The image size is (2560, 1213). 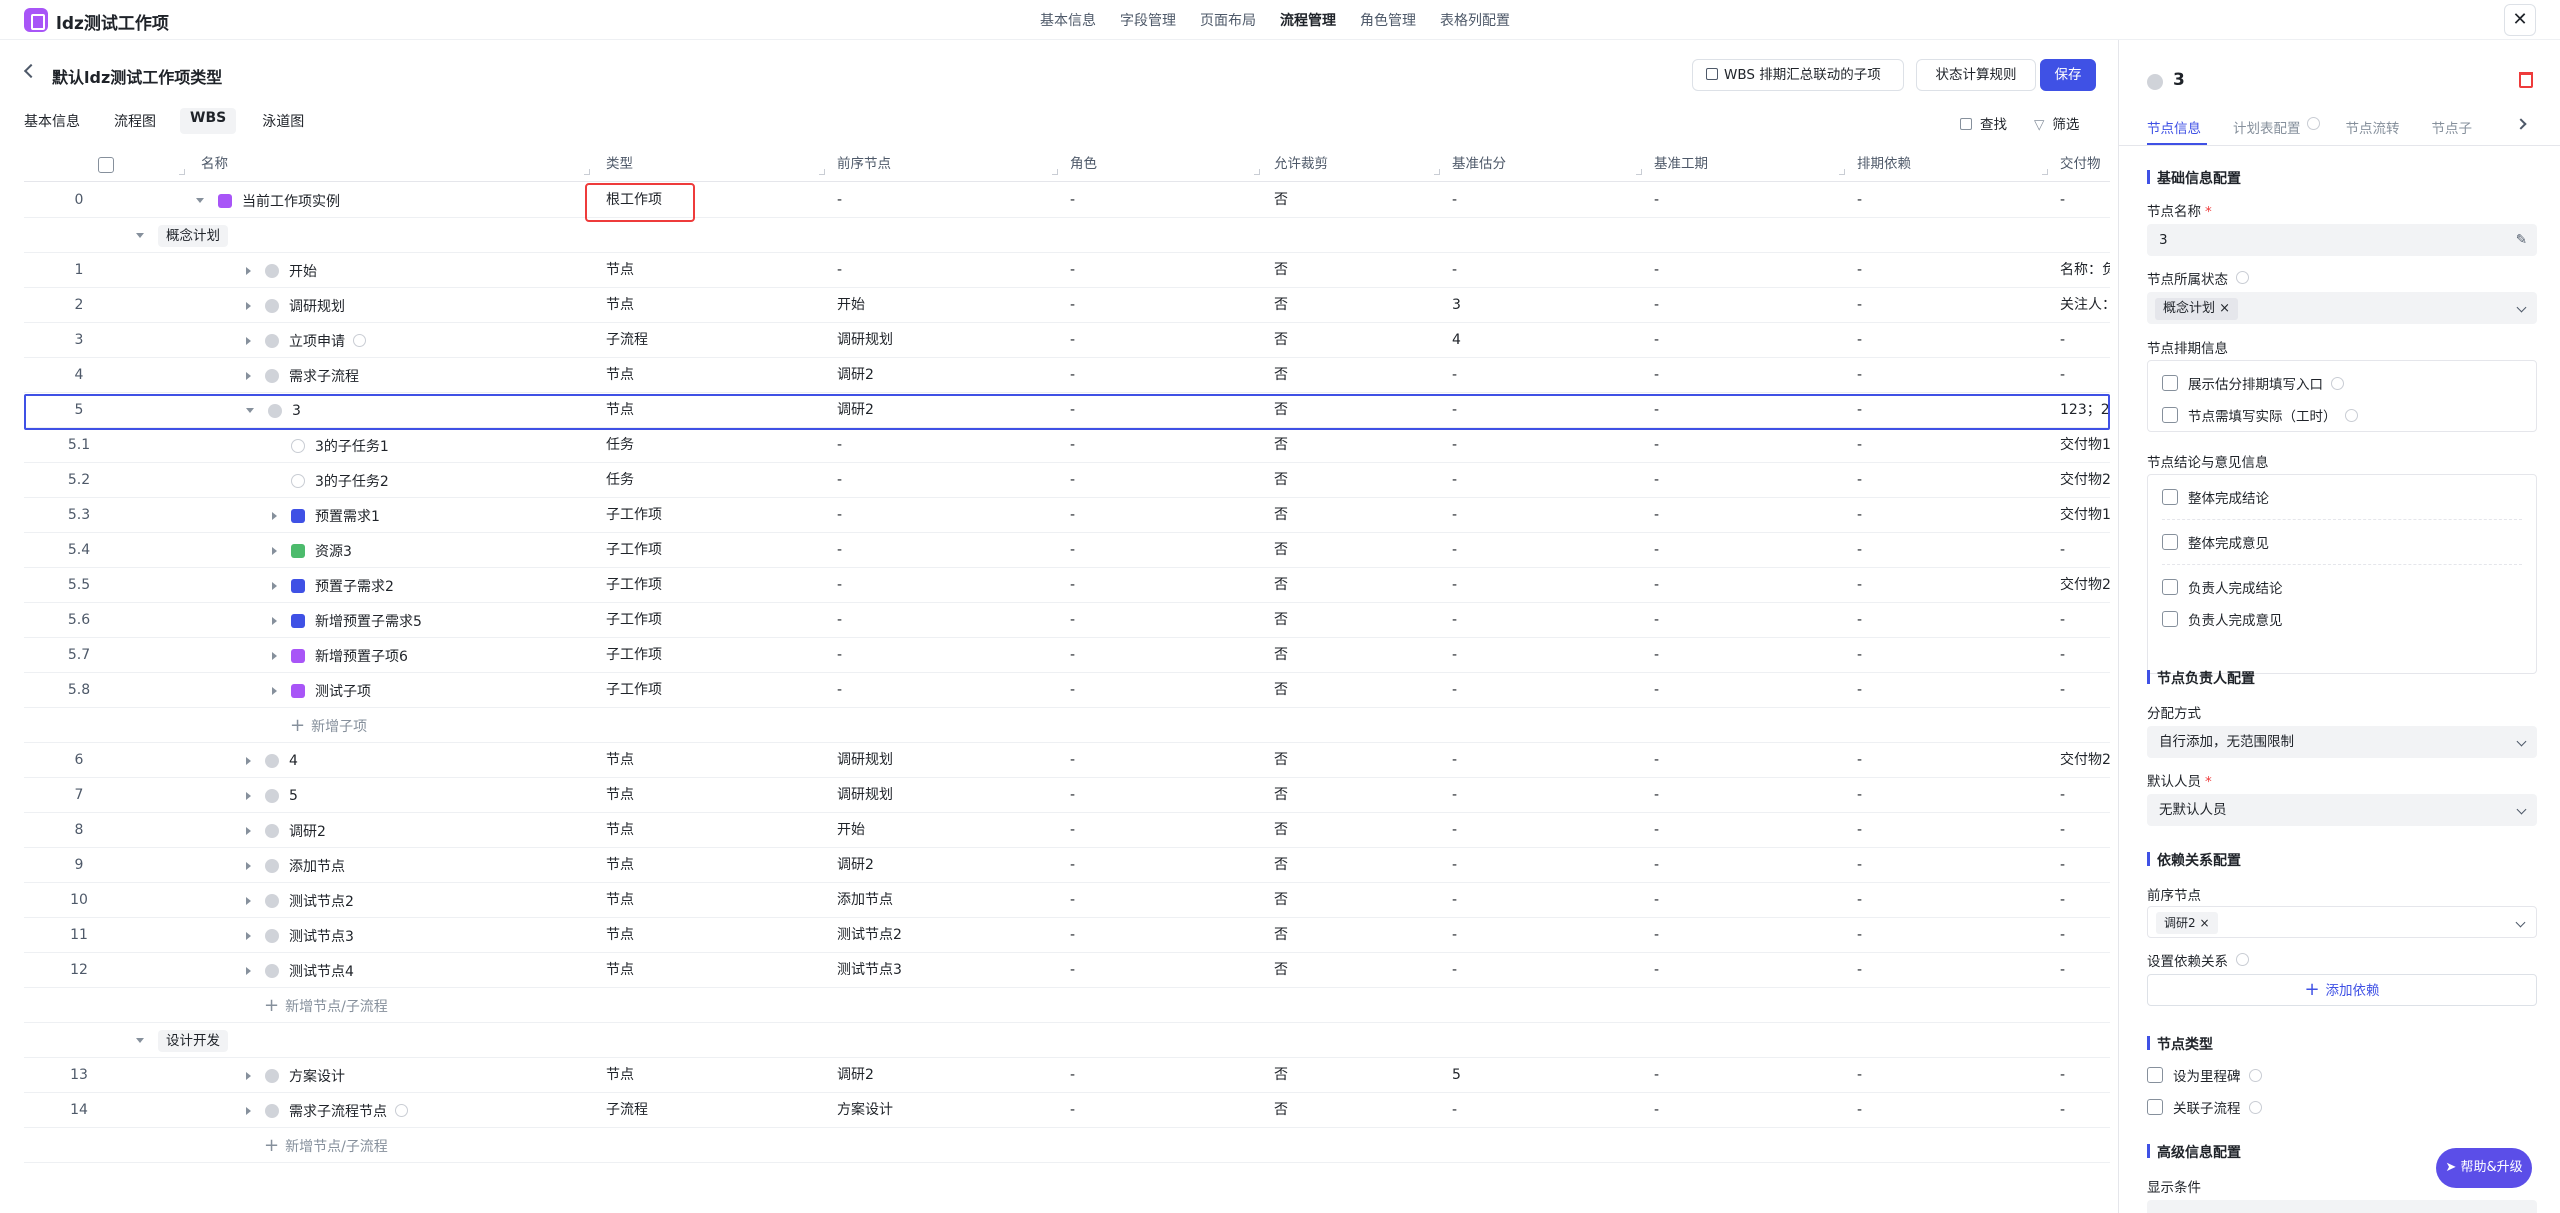 What do you see at coordinates (2222, 587) in the screenshot?
I see `owner-conclusion-checkbox: 负责人完成结论` at bounding box center [2222, 587].